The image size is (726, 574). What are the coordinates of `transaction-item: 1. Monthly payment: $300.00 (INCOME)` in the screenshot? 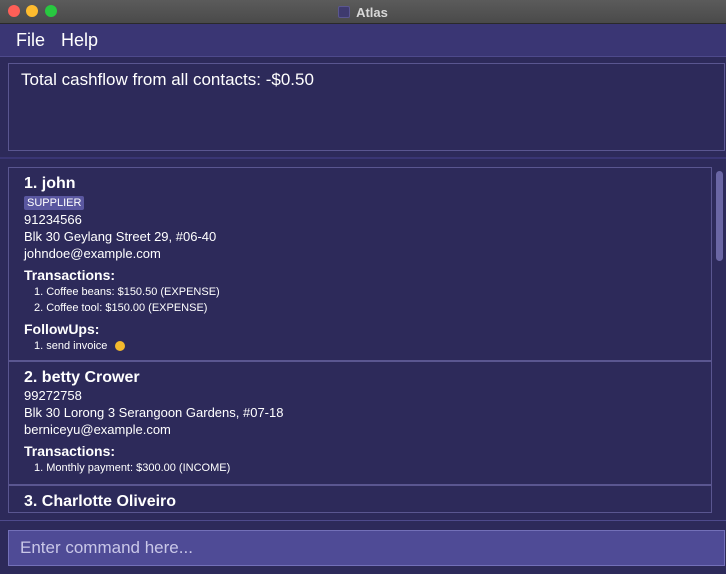 It's located at (132, 468).